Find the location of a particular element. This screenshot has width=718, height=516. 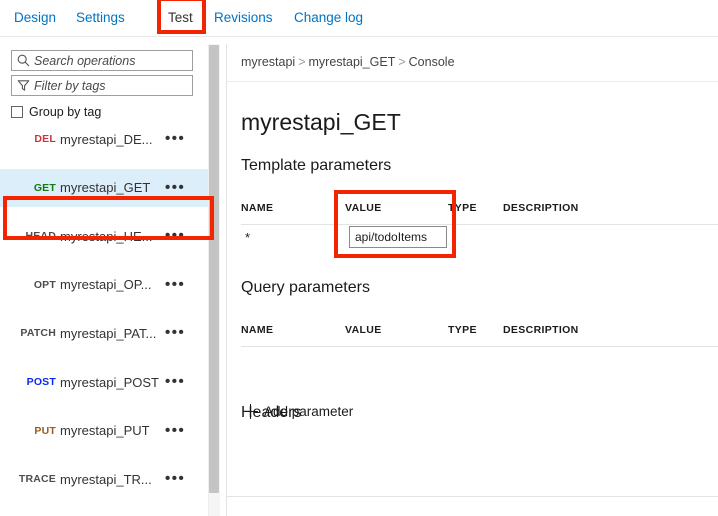

headers-heading: Headers is located at coordinates (271, 412).